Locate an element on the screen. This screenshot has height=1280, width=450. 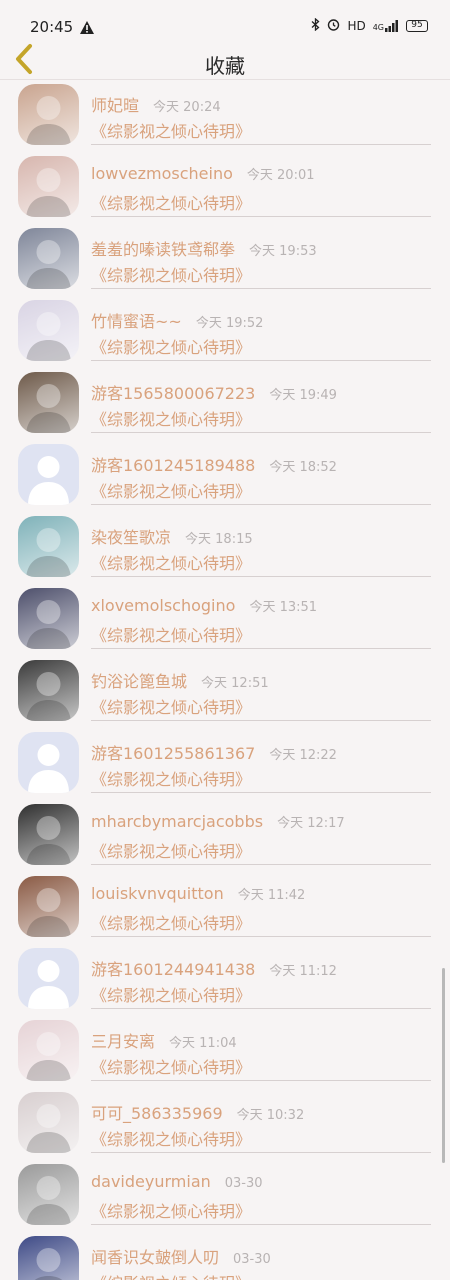
list-item: 游客1601245189488 今天 18:52 《综影视之倾心待玥》 is located at coordinates (225, 478).